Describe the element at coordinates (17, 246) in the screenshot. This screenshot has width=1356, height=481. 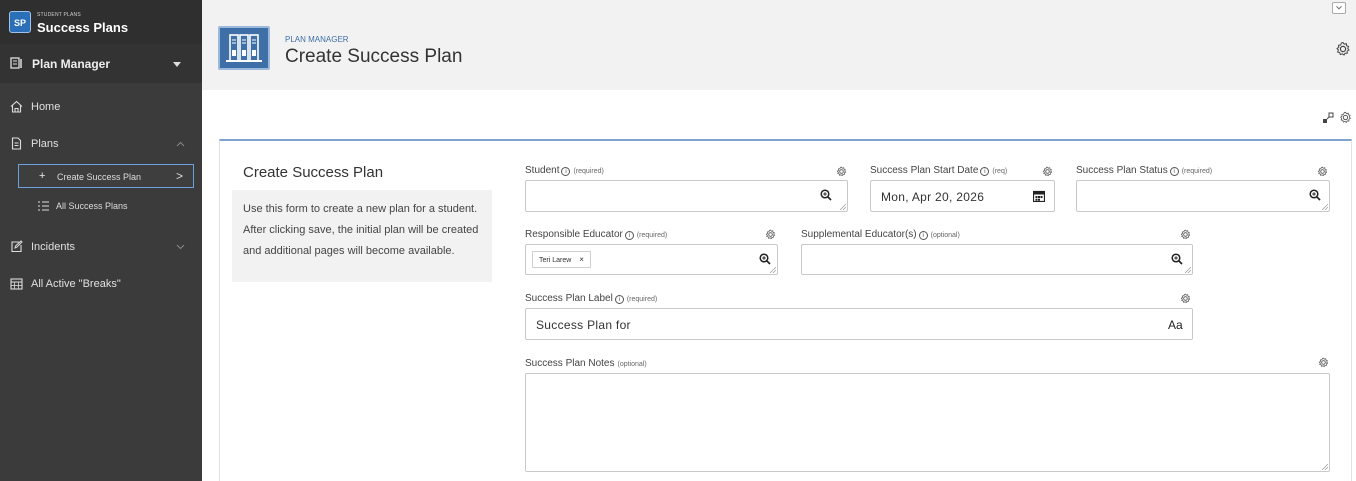
I see `edit-icon` at that location.